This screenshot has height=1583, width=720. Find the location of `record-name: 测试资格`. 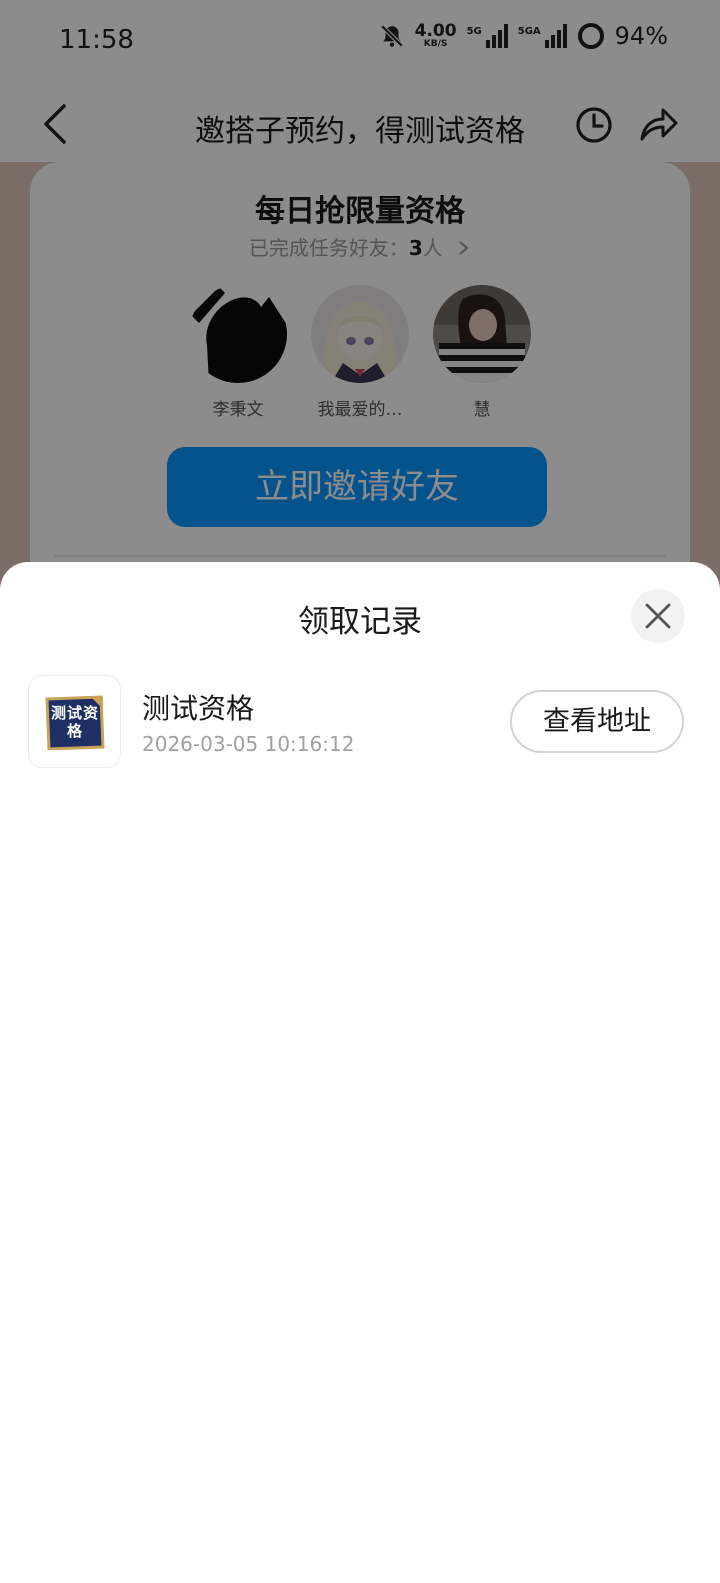

record-name: 测试资格 is located at coordinates (198, 708).